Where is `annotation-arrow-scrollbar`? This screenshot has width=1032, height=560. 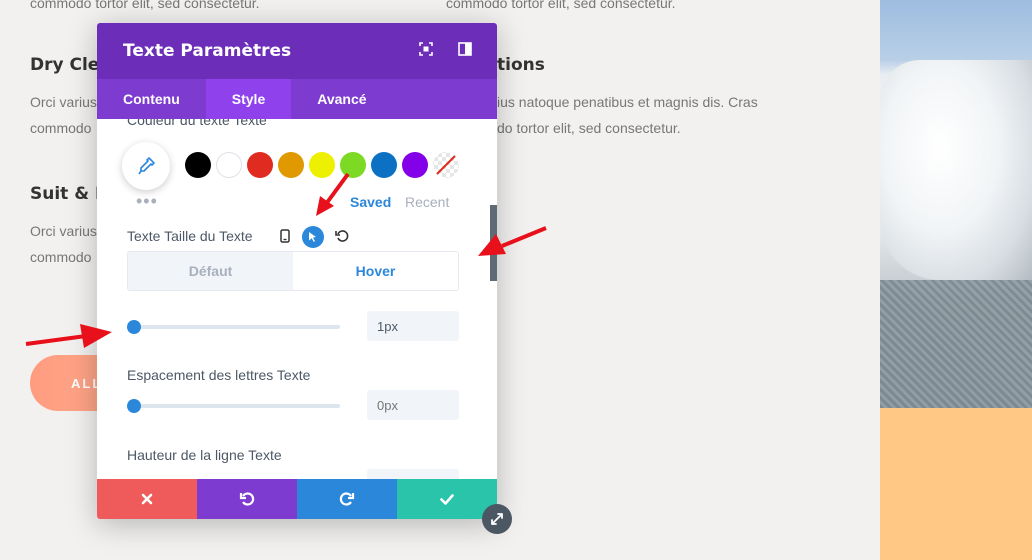
annotation-arrow-scrollbar is located at coordinates (512, 241).